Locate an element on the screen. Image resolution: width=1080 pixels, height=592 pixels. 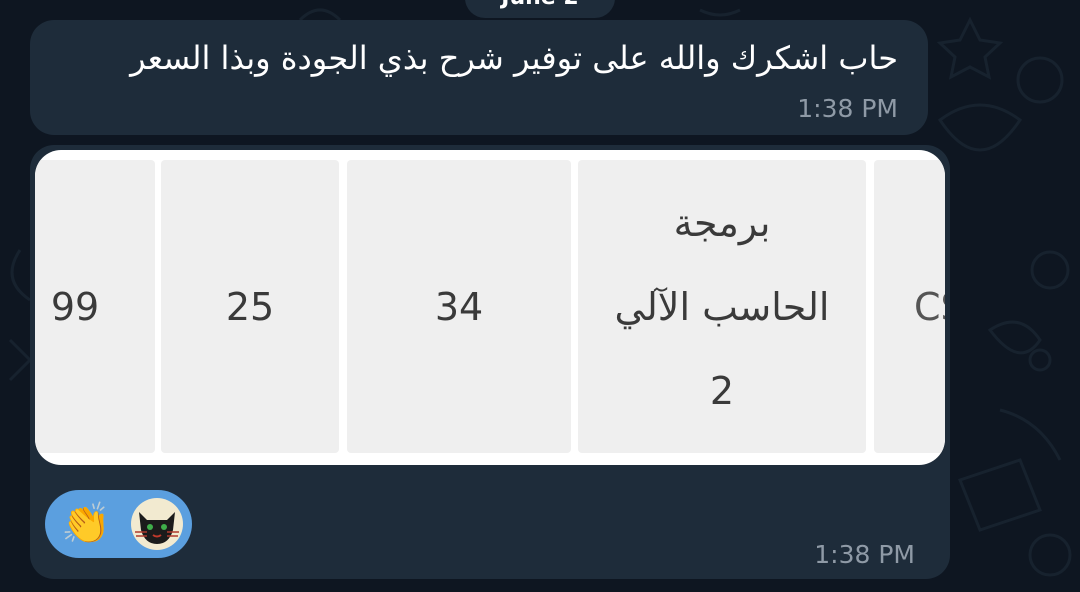
date-chip: June 2 is located at coordinates (540, 9).